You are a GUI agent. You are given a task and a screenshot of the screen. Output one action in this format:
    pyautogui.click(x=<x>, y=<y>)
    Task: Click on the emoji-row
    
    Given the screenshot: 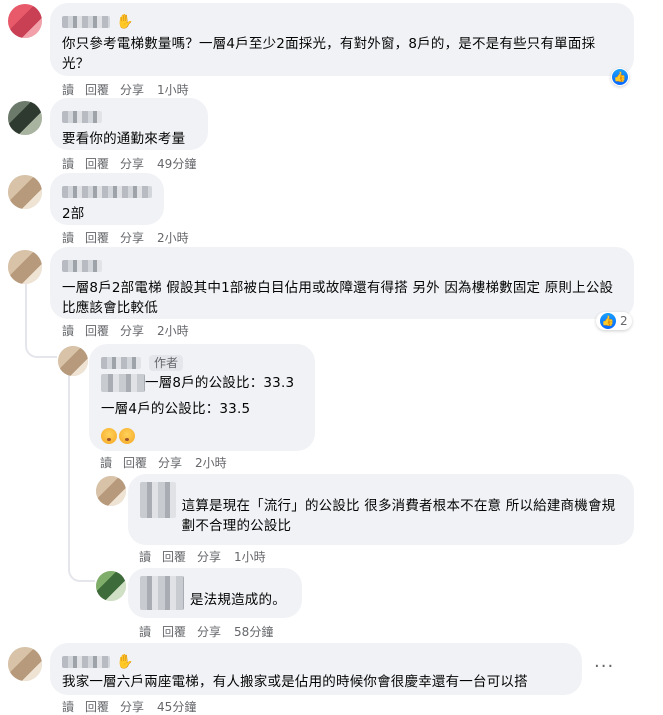 What is the action you would take?
    pyautogui.click(x=202, y=434)
    